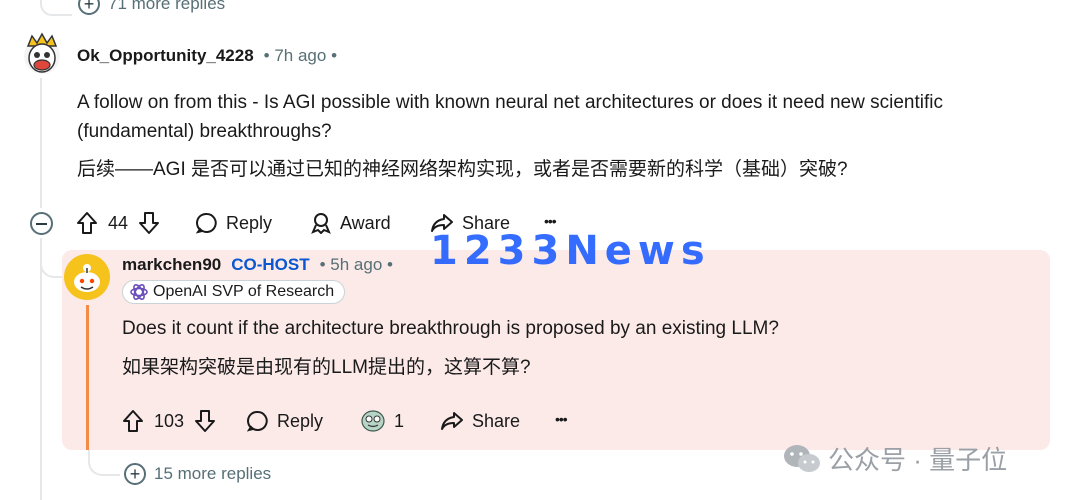  I want to click on vote-count: 103, so click(169, 420).